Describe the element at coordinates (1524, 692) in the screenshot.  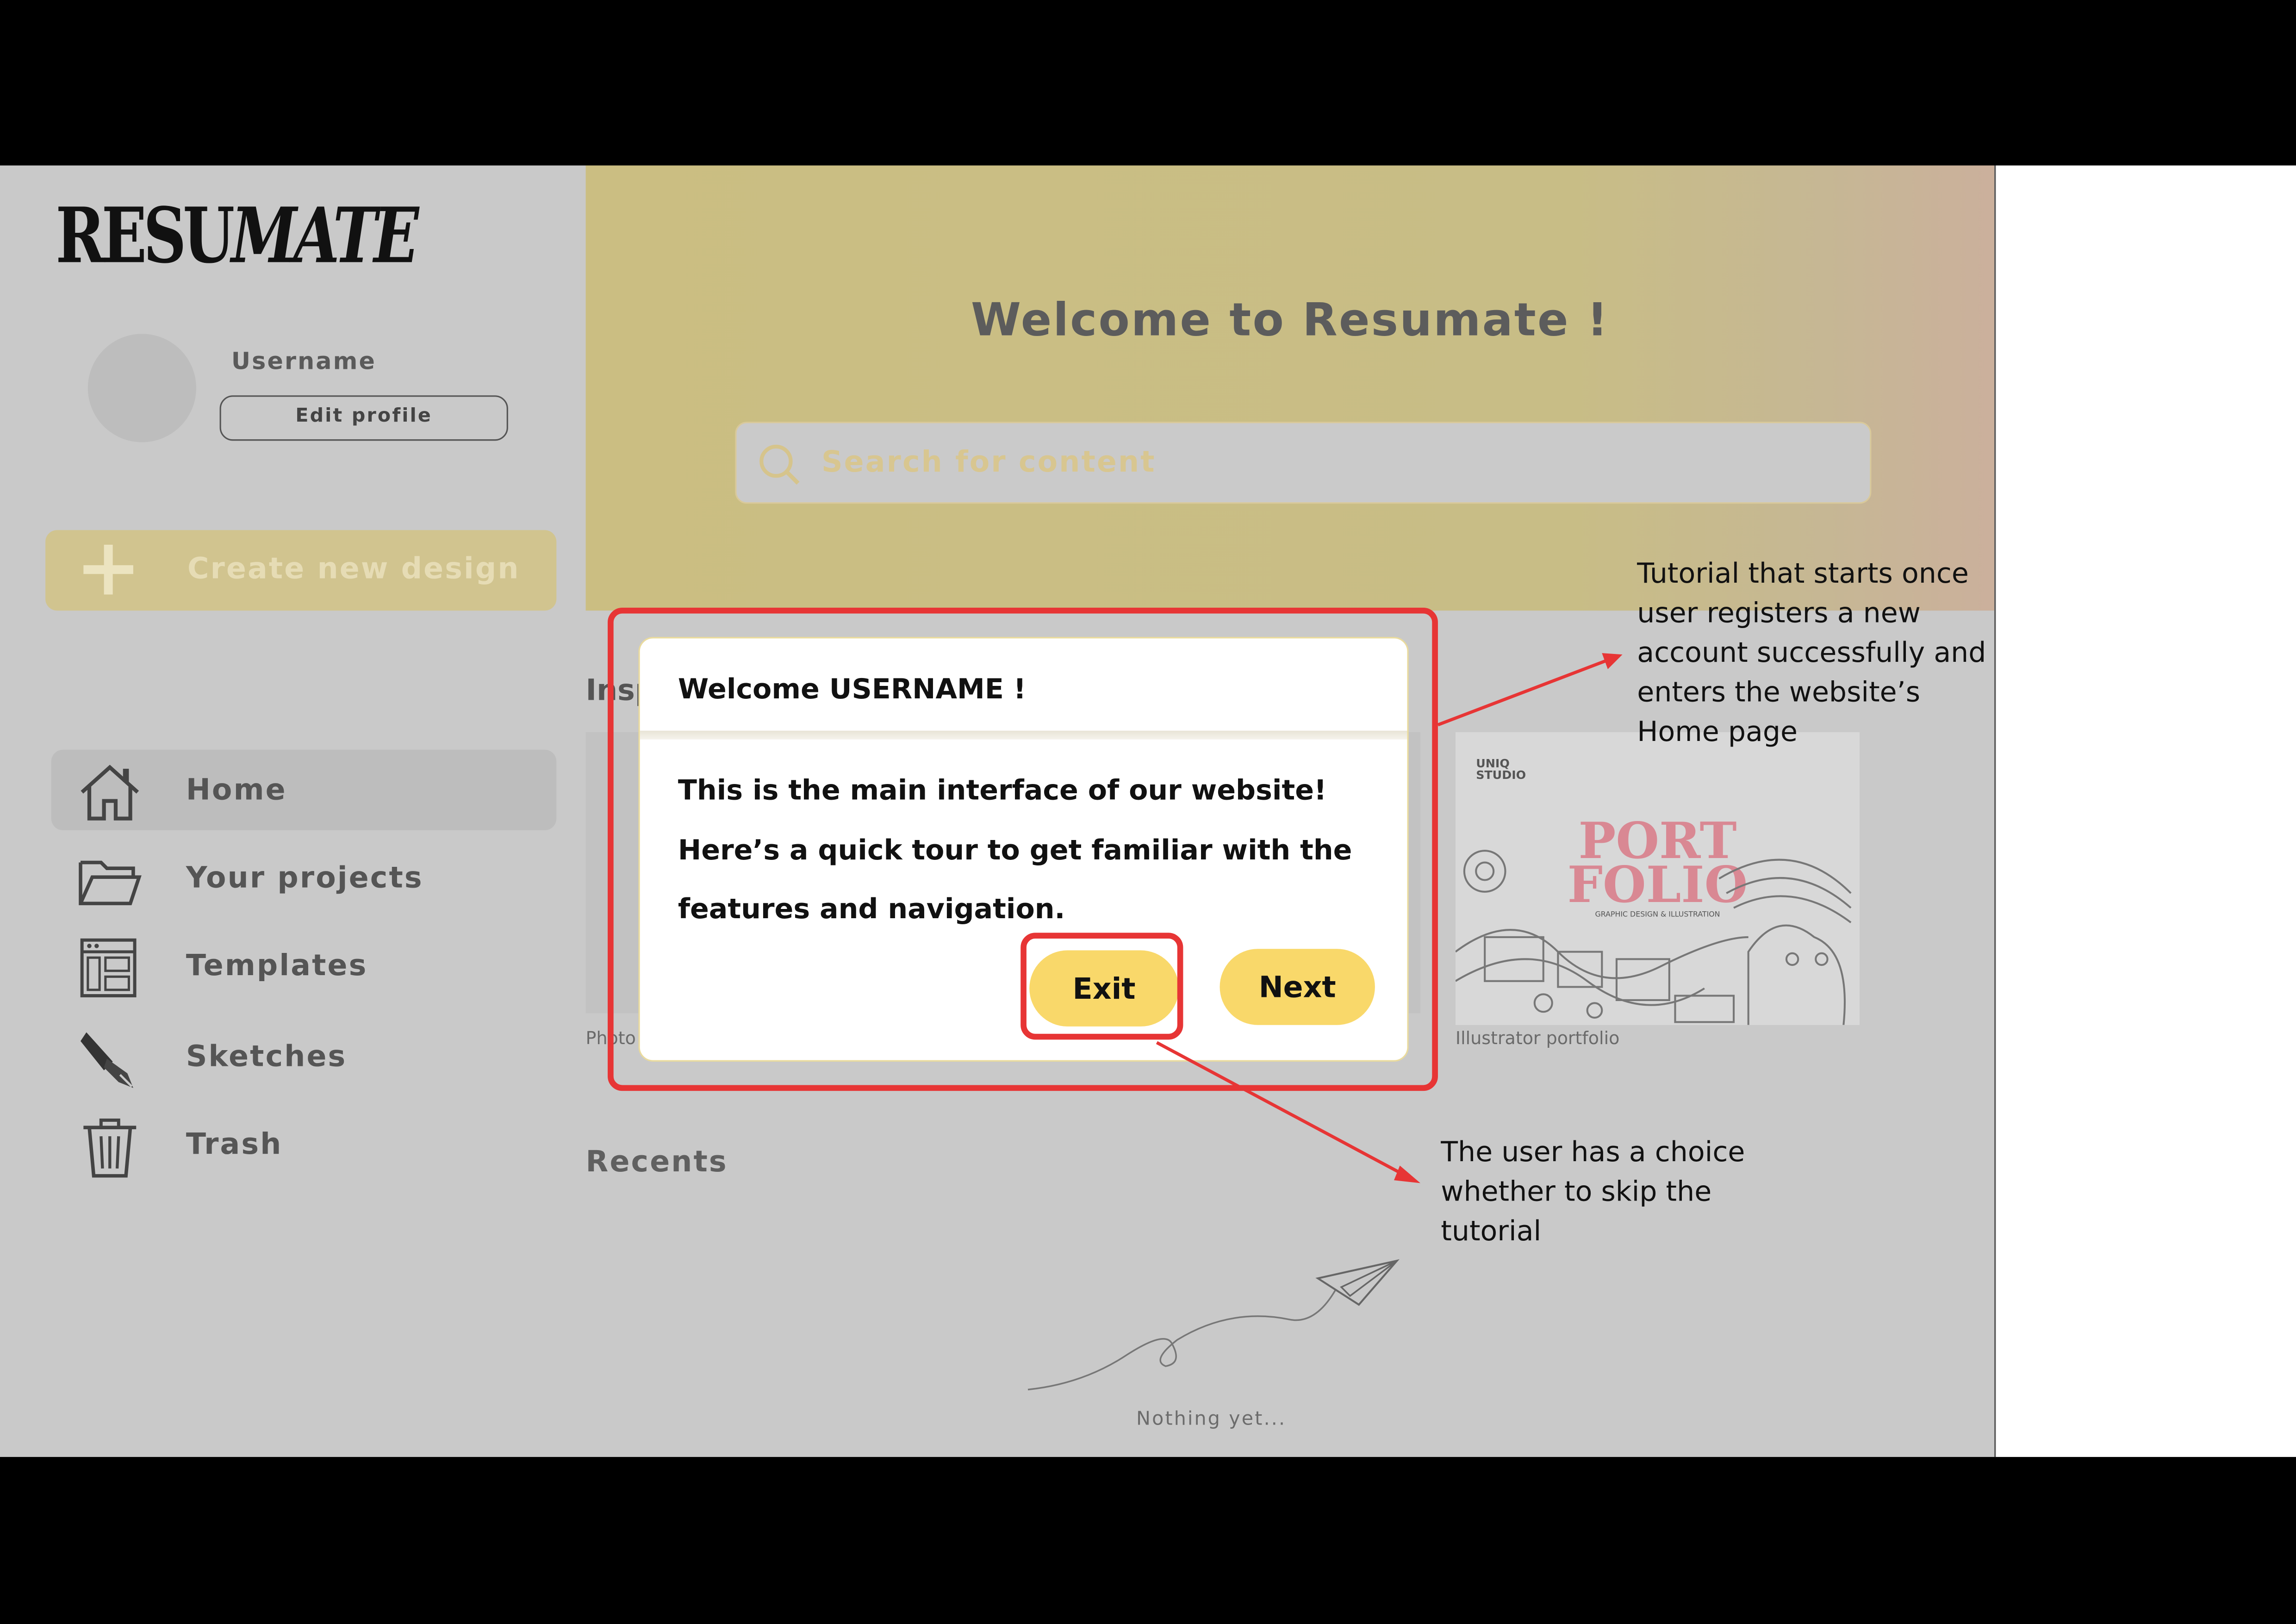
I see `annotation-arrow-tutorial` at that location.